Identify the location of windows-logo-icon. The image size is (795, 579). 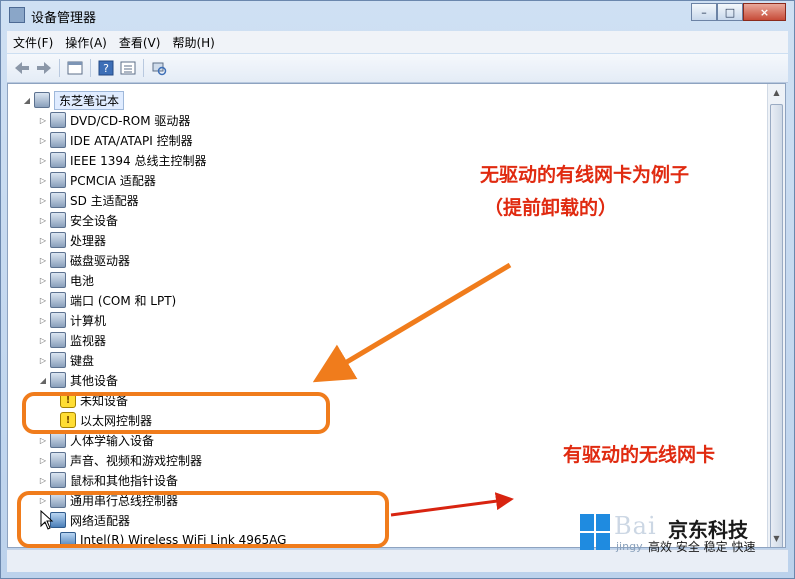
(595, 532).